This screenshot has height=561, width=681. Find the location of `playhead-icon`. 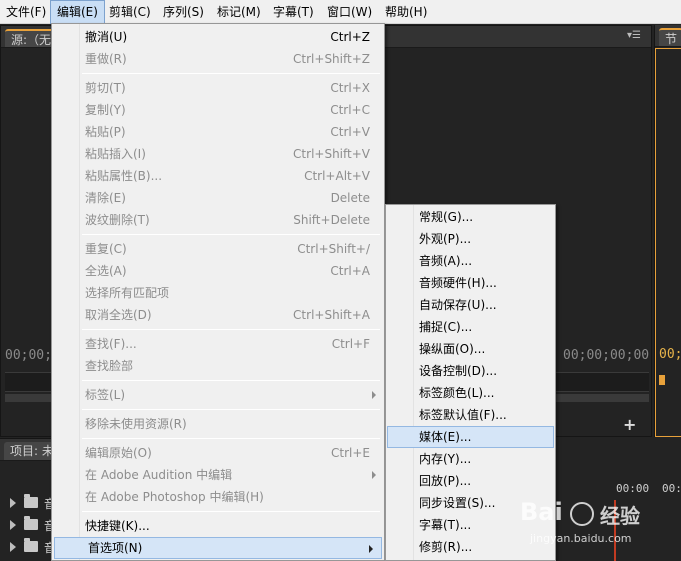

playhead-icon is located at coordinates (662, 380).